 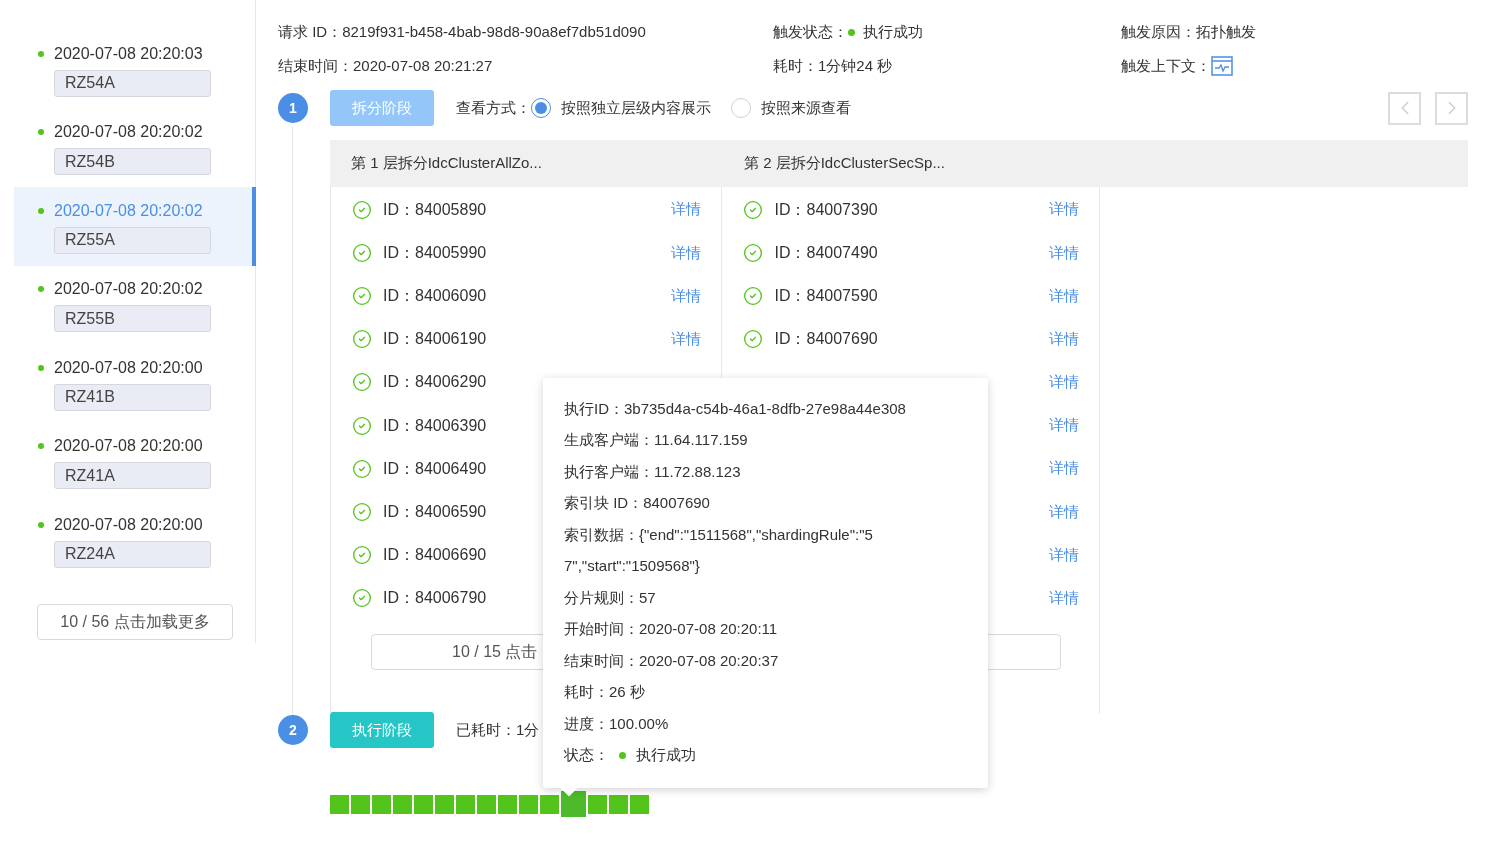 I want to click on tooltip-line: 索引数据：{"end":"1511568","shardingRule":"5, so click(x=718, y=534).